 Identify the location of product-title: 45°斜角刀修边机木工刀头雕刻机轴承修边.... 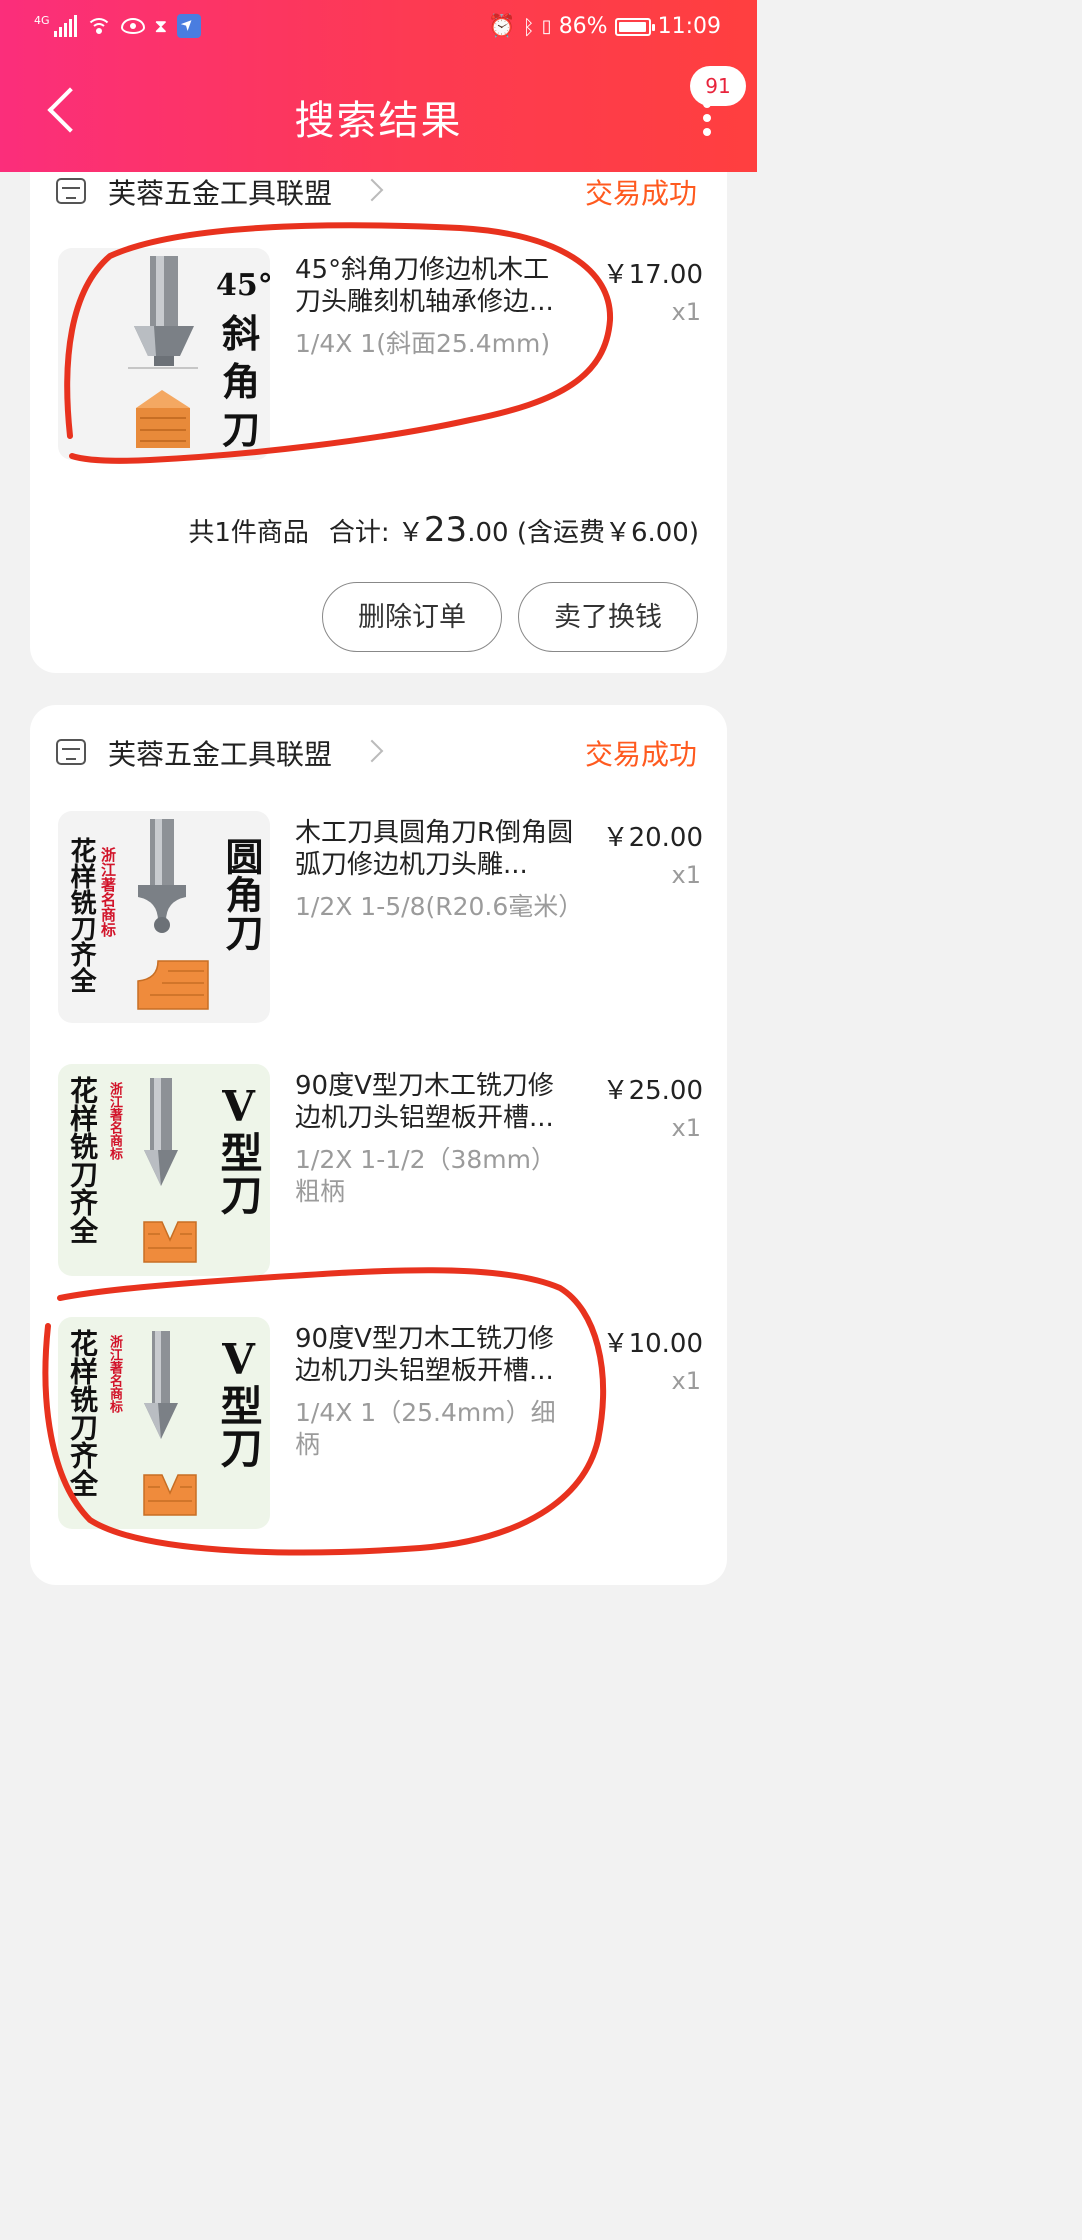
(435, 286).